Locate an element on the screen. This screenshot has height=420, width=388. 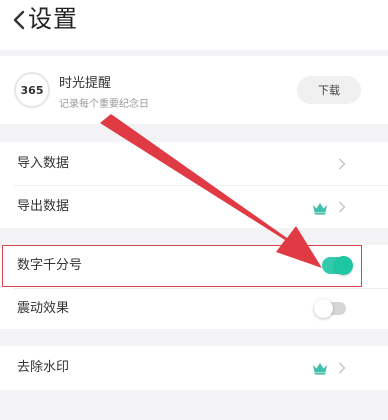
vibration-toggle is located at coordinates (330, 308).